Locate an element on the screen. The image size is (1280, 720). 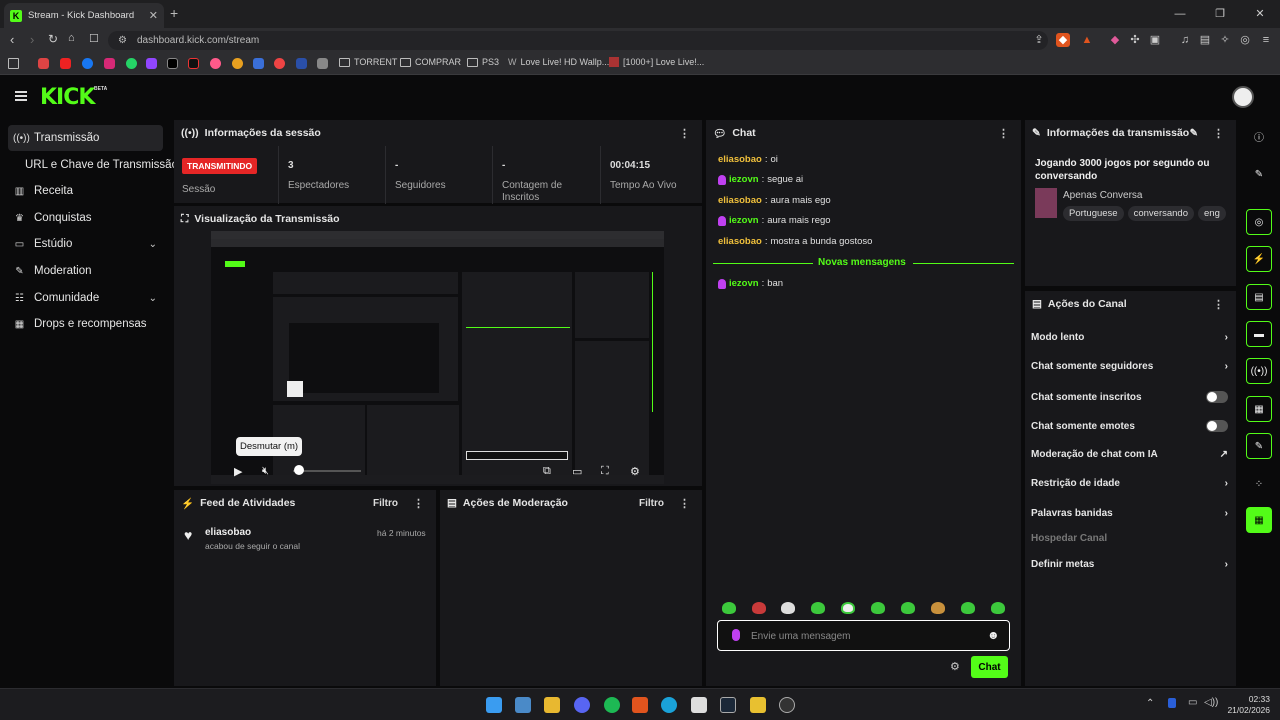
network-icon: ▭ is located at coordinates (1192, 702).